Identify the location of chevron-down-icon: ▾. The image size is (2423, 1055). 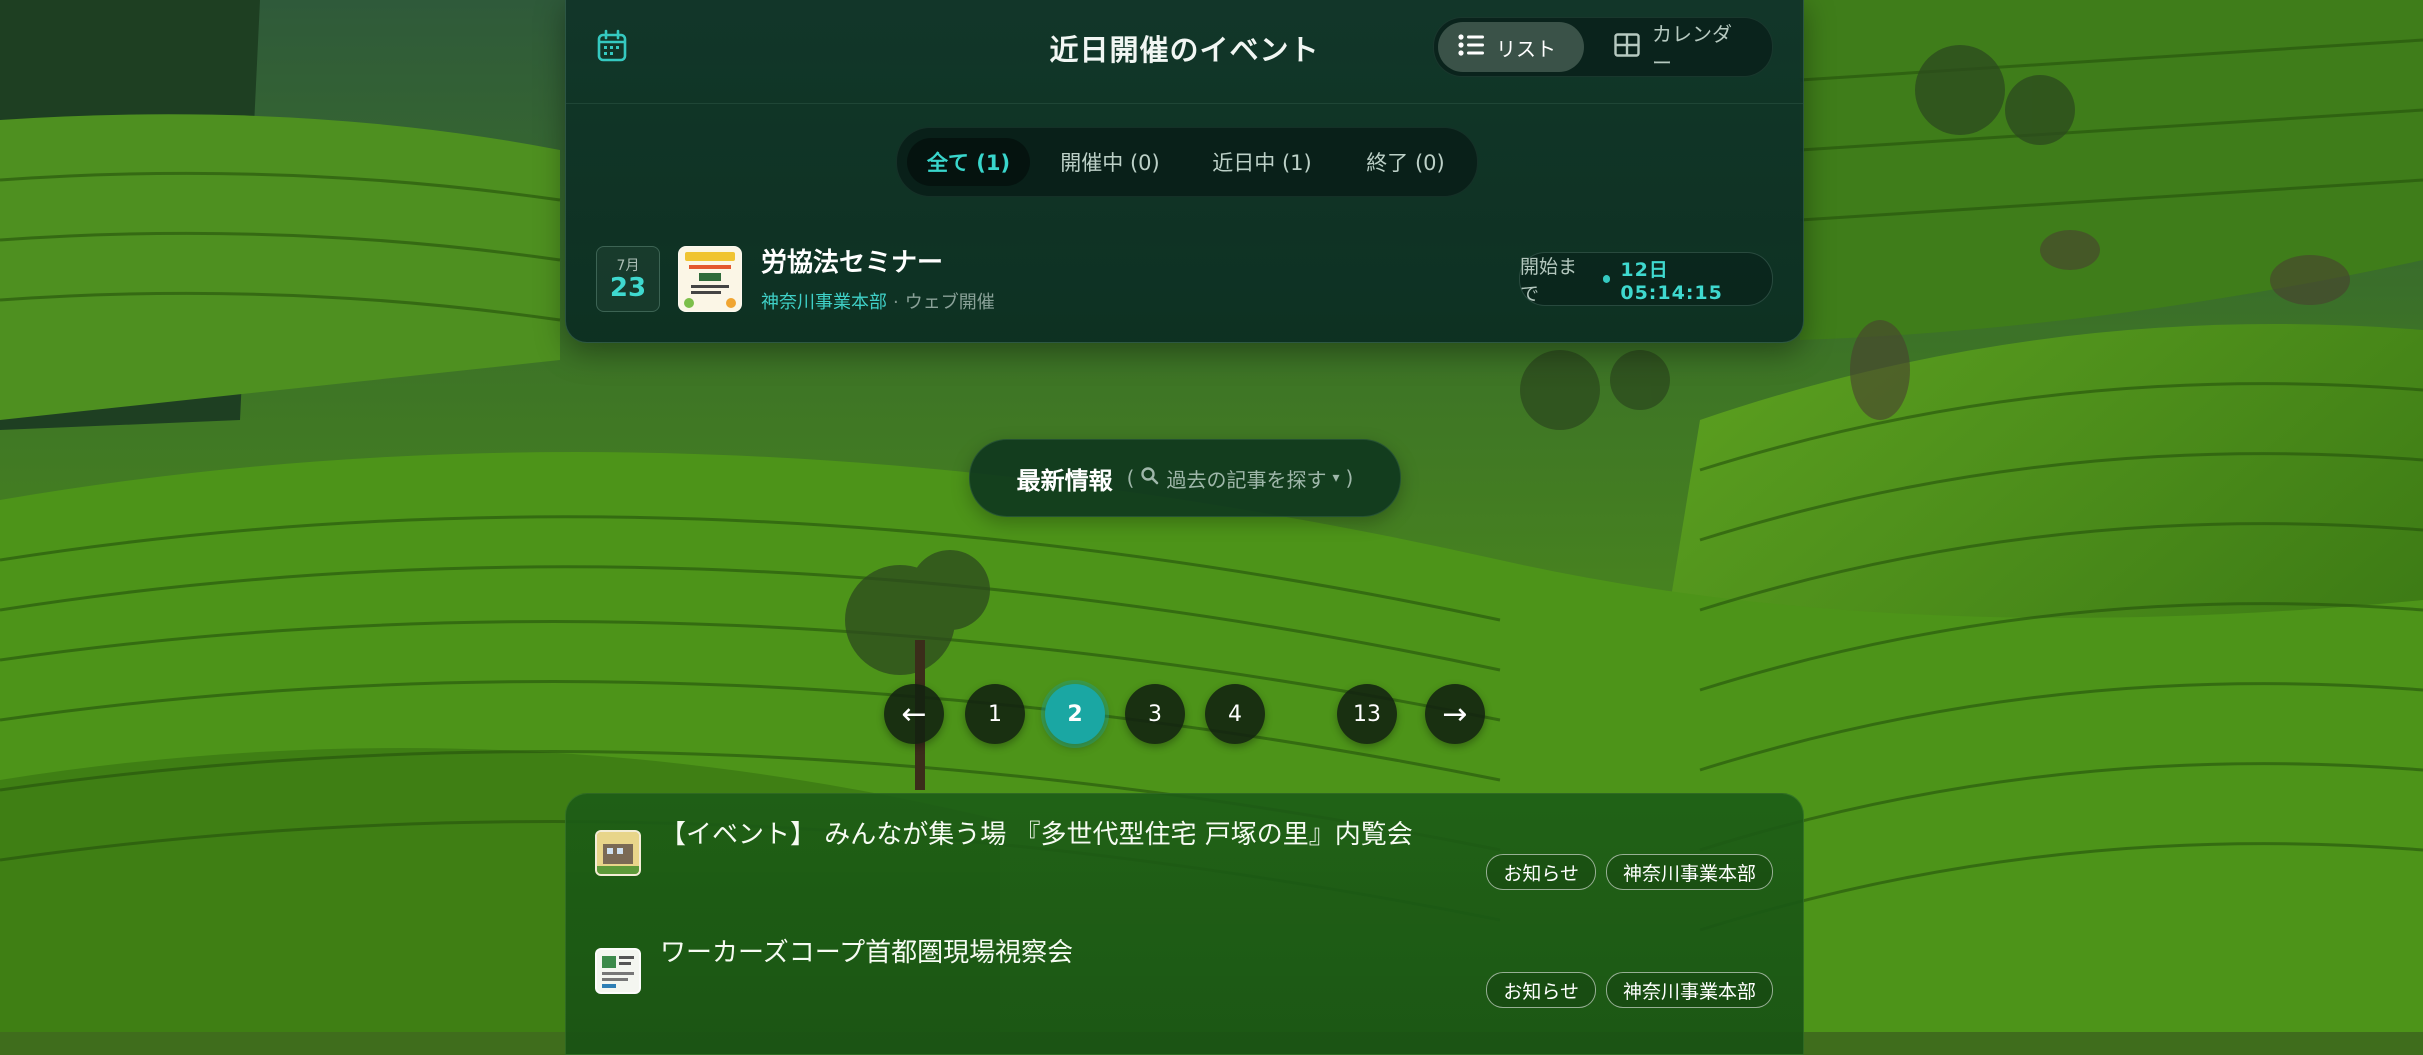
(1336, 478).